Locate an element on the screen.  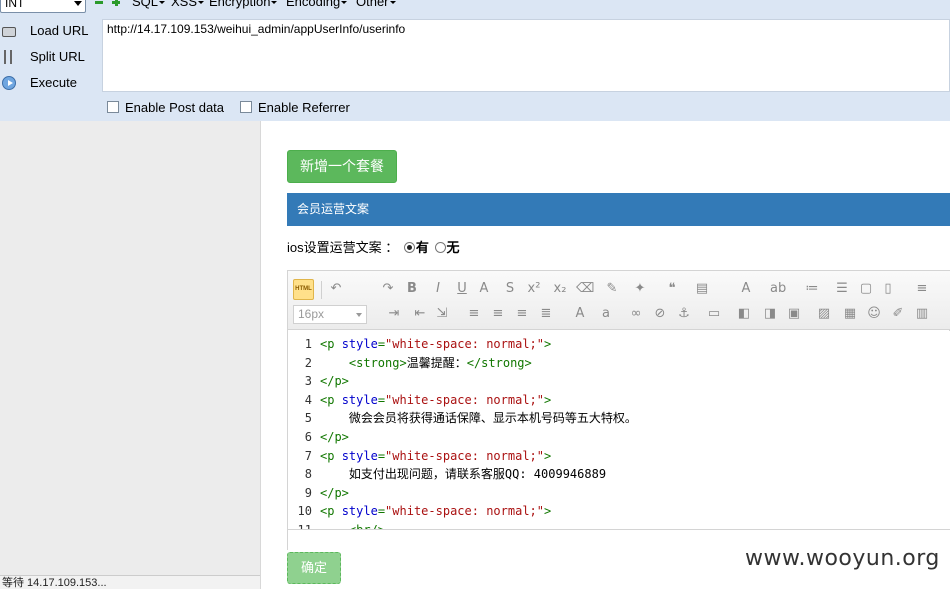
code-line: 3 </p> is located at coordinates (619, 381).